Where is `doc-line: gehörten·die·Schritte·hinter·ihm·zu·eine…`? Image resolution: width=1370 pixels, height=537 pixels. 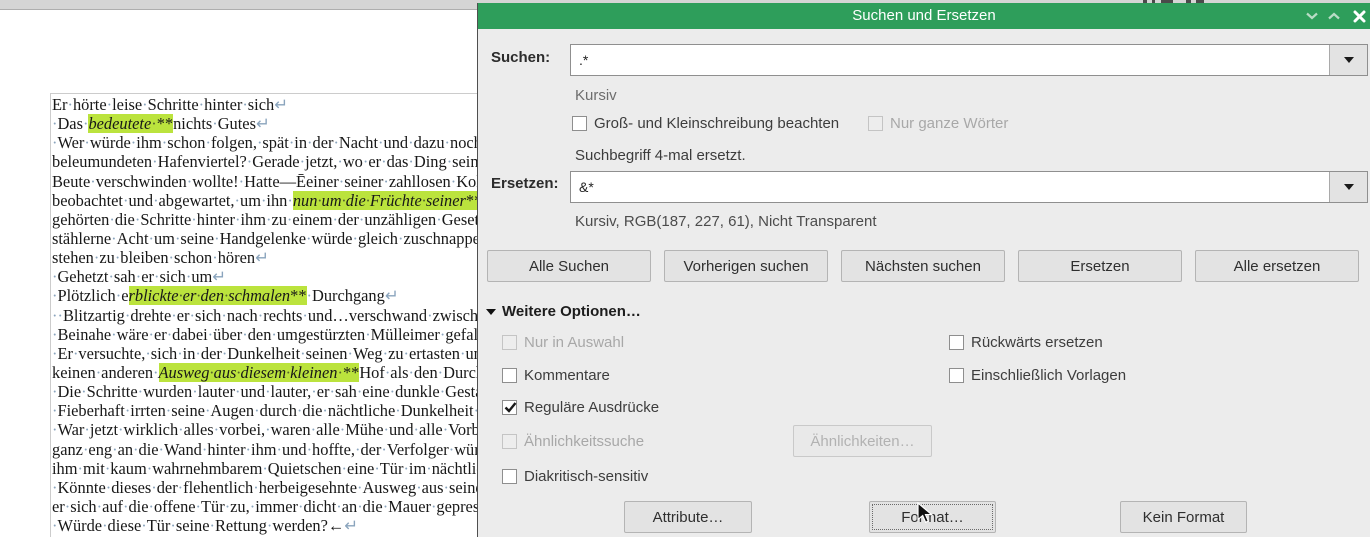
doc-line: gehörten·die·Schritte·hinter·ihm·zu·eine… is located at coordinates (265, 219).